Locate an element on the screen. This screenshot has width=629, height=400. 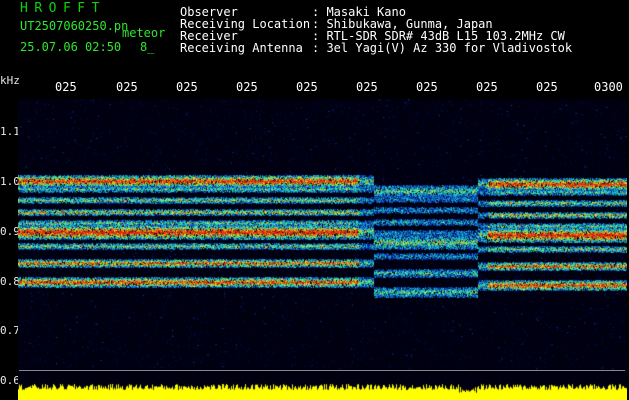
x-tick-10: 0300 is located at coordinates (608, 87).